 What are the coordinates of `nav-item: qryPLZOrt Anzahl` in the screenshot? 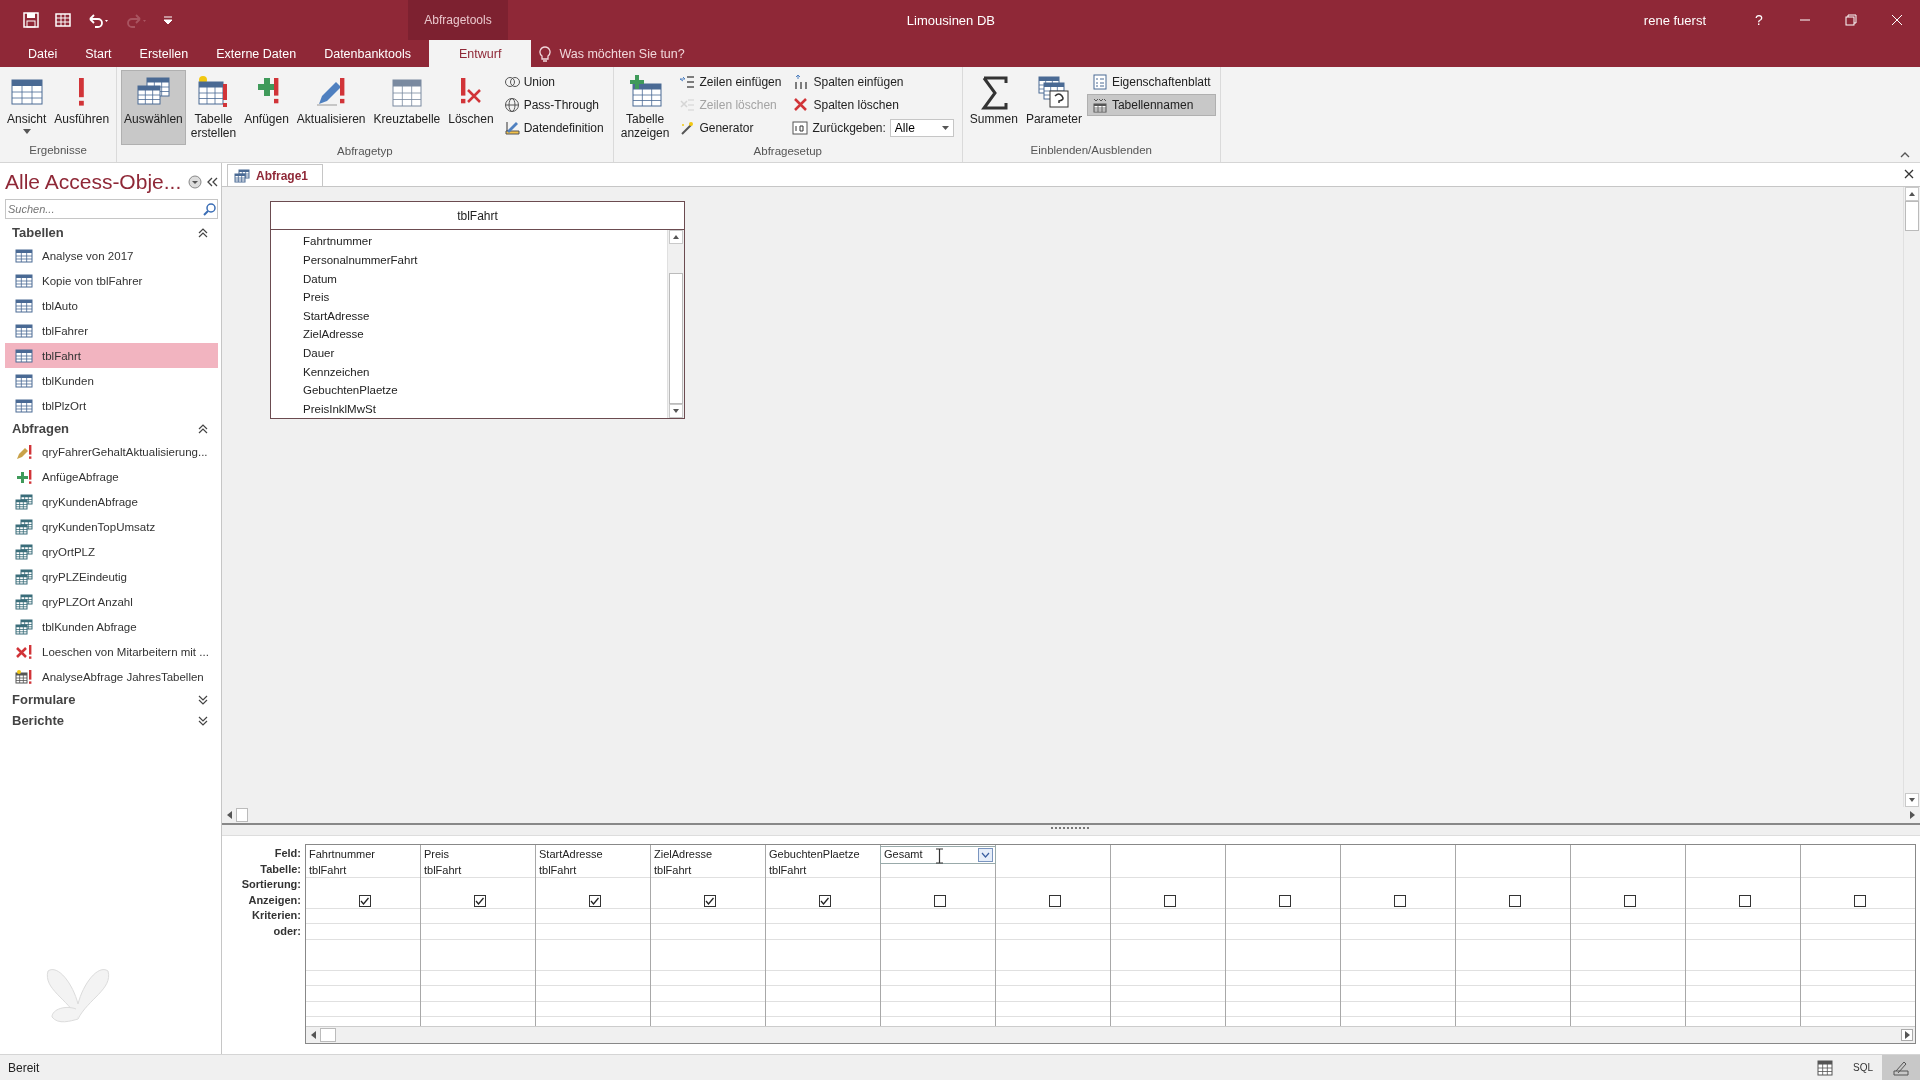 It's located at (111, 601).